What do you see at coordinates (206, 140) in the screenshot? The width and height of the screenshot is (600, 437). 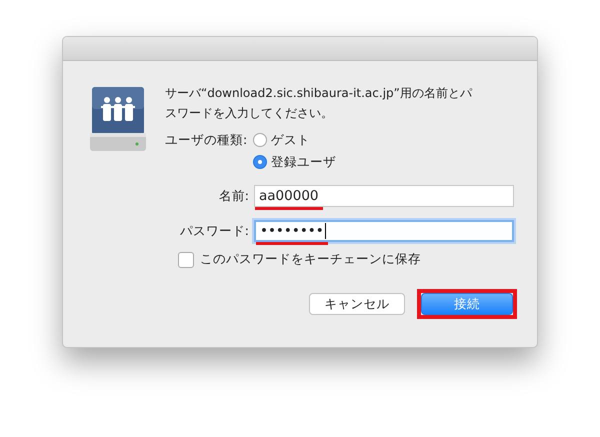 I see `user-type-label: ユーザの種類:` at bounding box center [206, 140].